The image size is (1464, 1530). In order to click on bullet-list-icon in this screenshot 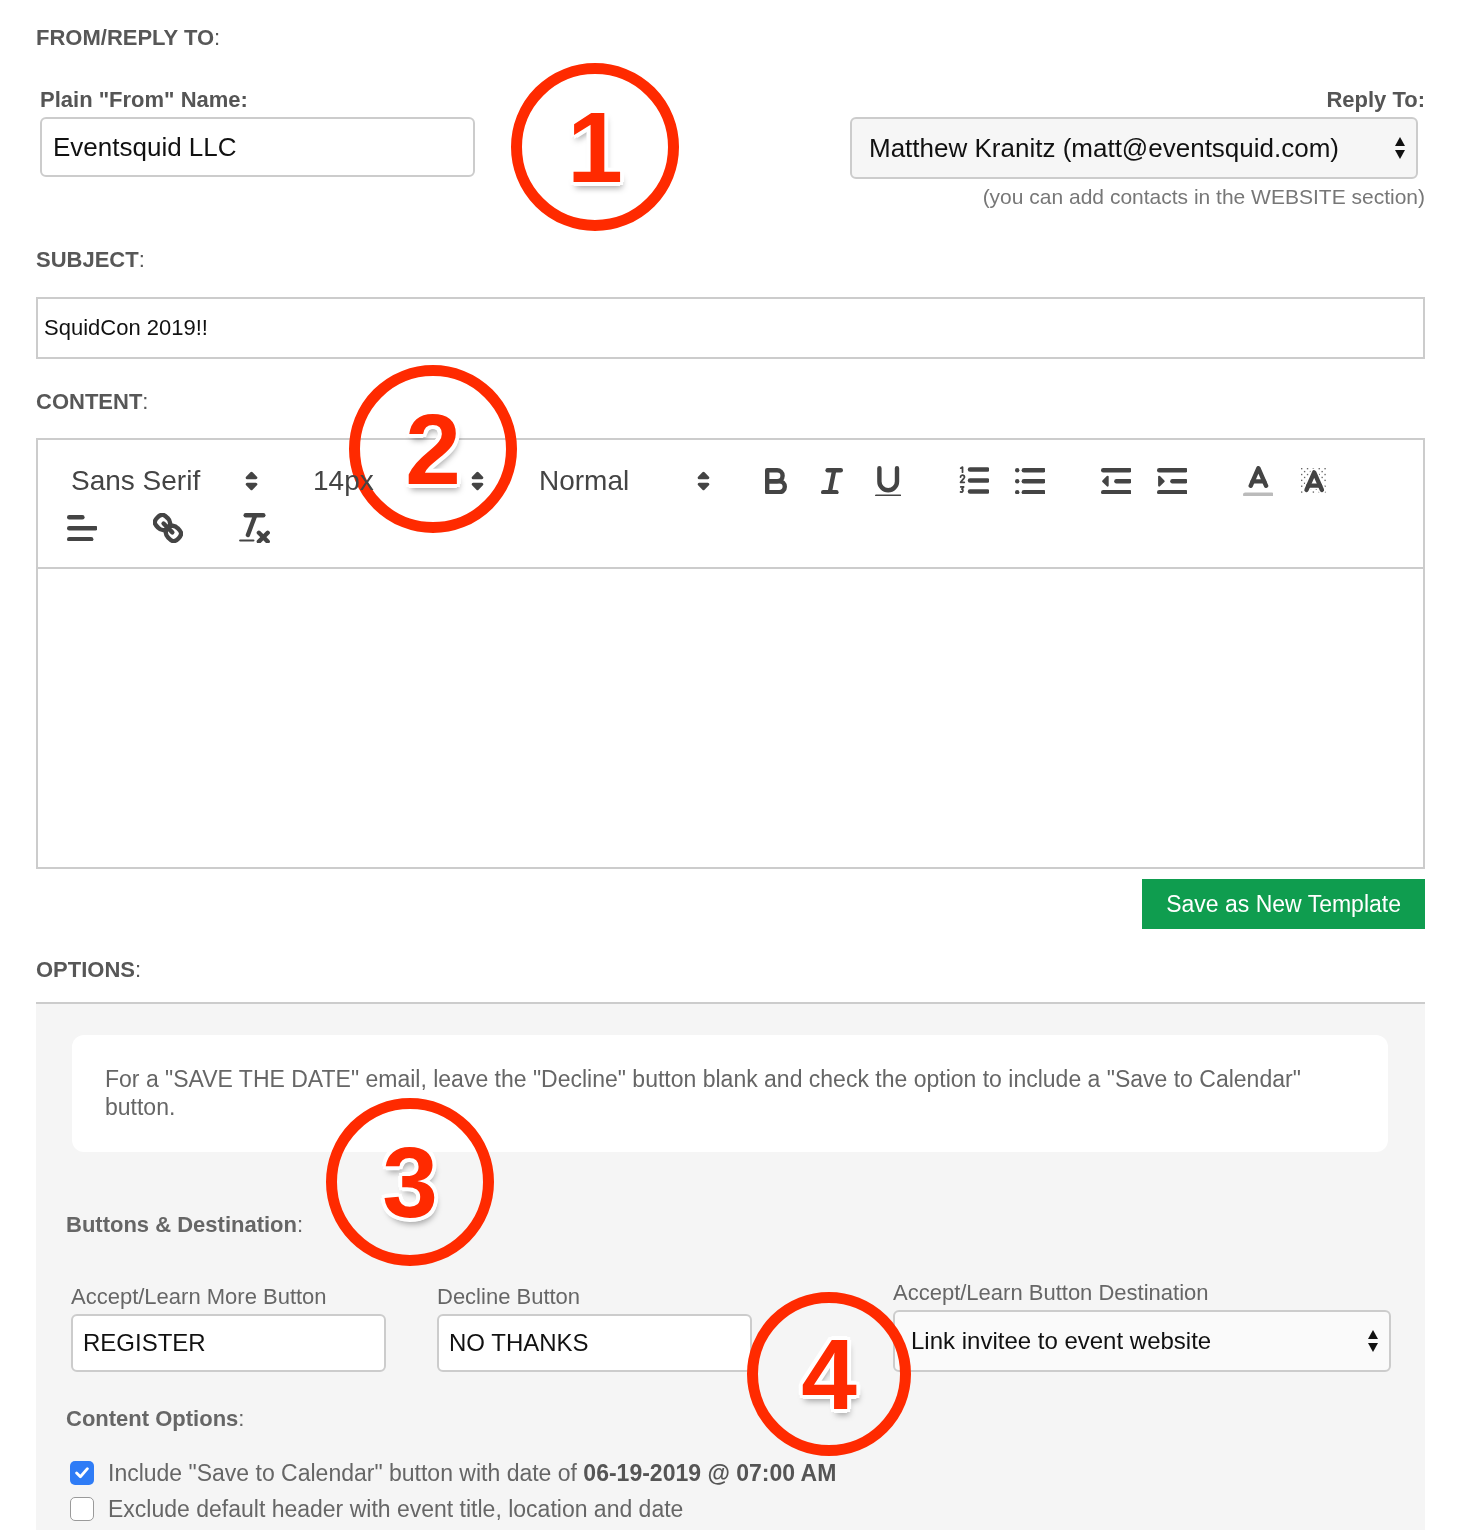, I will do `click(1030, 481)`.